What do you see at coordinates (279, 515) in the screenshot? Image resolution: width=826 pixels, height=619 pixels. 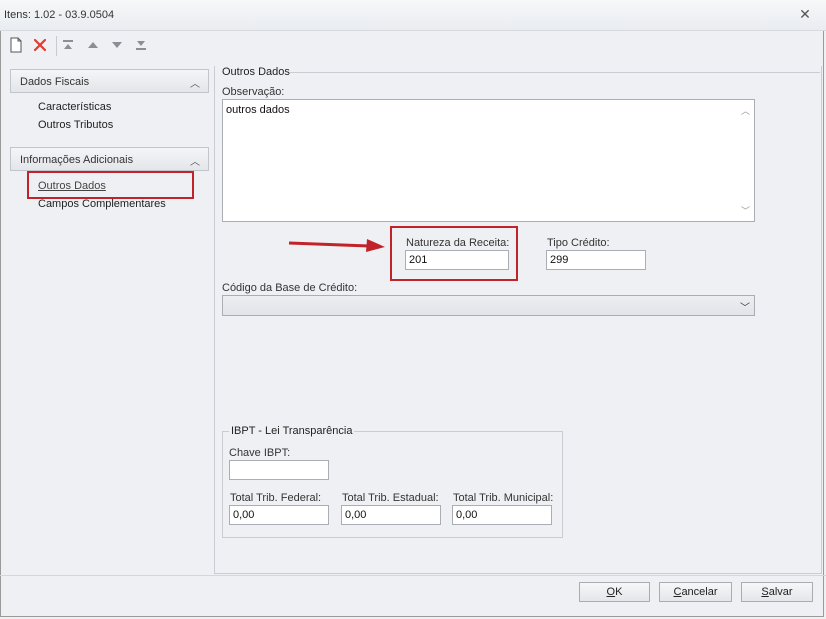 I see `total-trib-federal-input: 0,00` at bounding box center [279, 515].